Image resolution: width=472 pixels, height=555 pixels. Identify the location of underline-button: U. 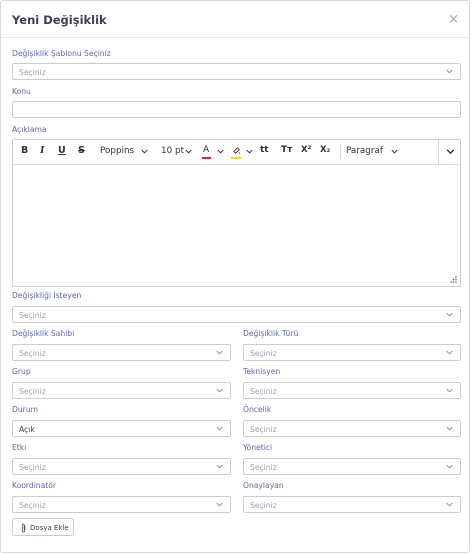
(62, 150).